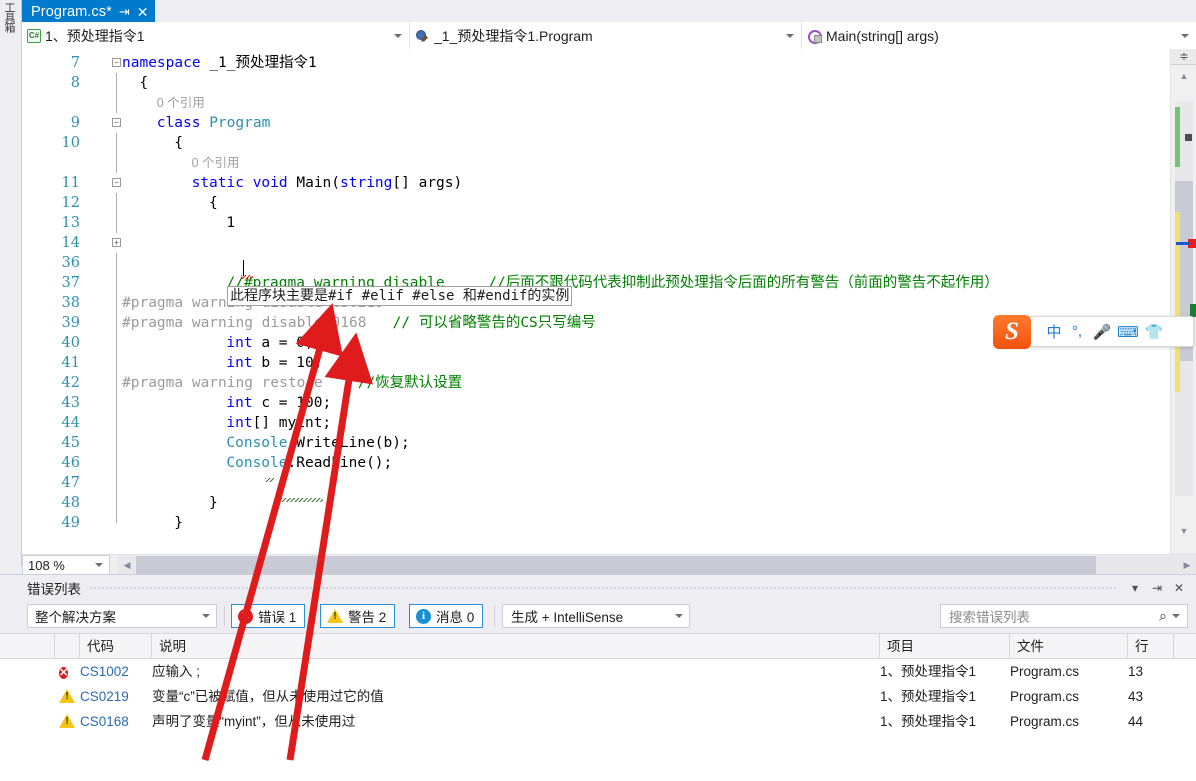  Describe the element at coordinates (274, 363) in the screenshot. I see `code-line: int b = 10;` at that location.